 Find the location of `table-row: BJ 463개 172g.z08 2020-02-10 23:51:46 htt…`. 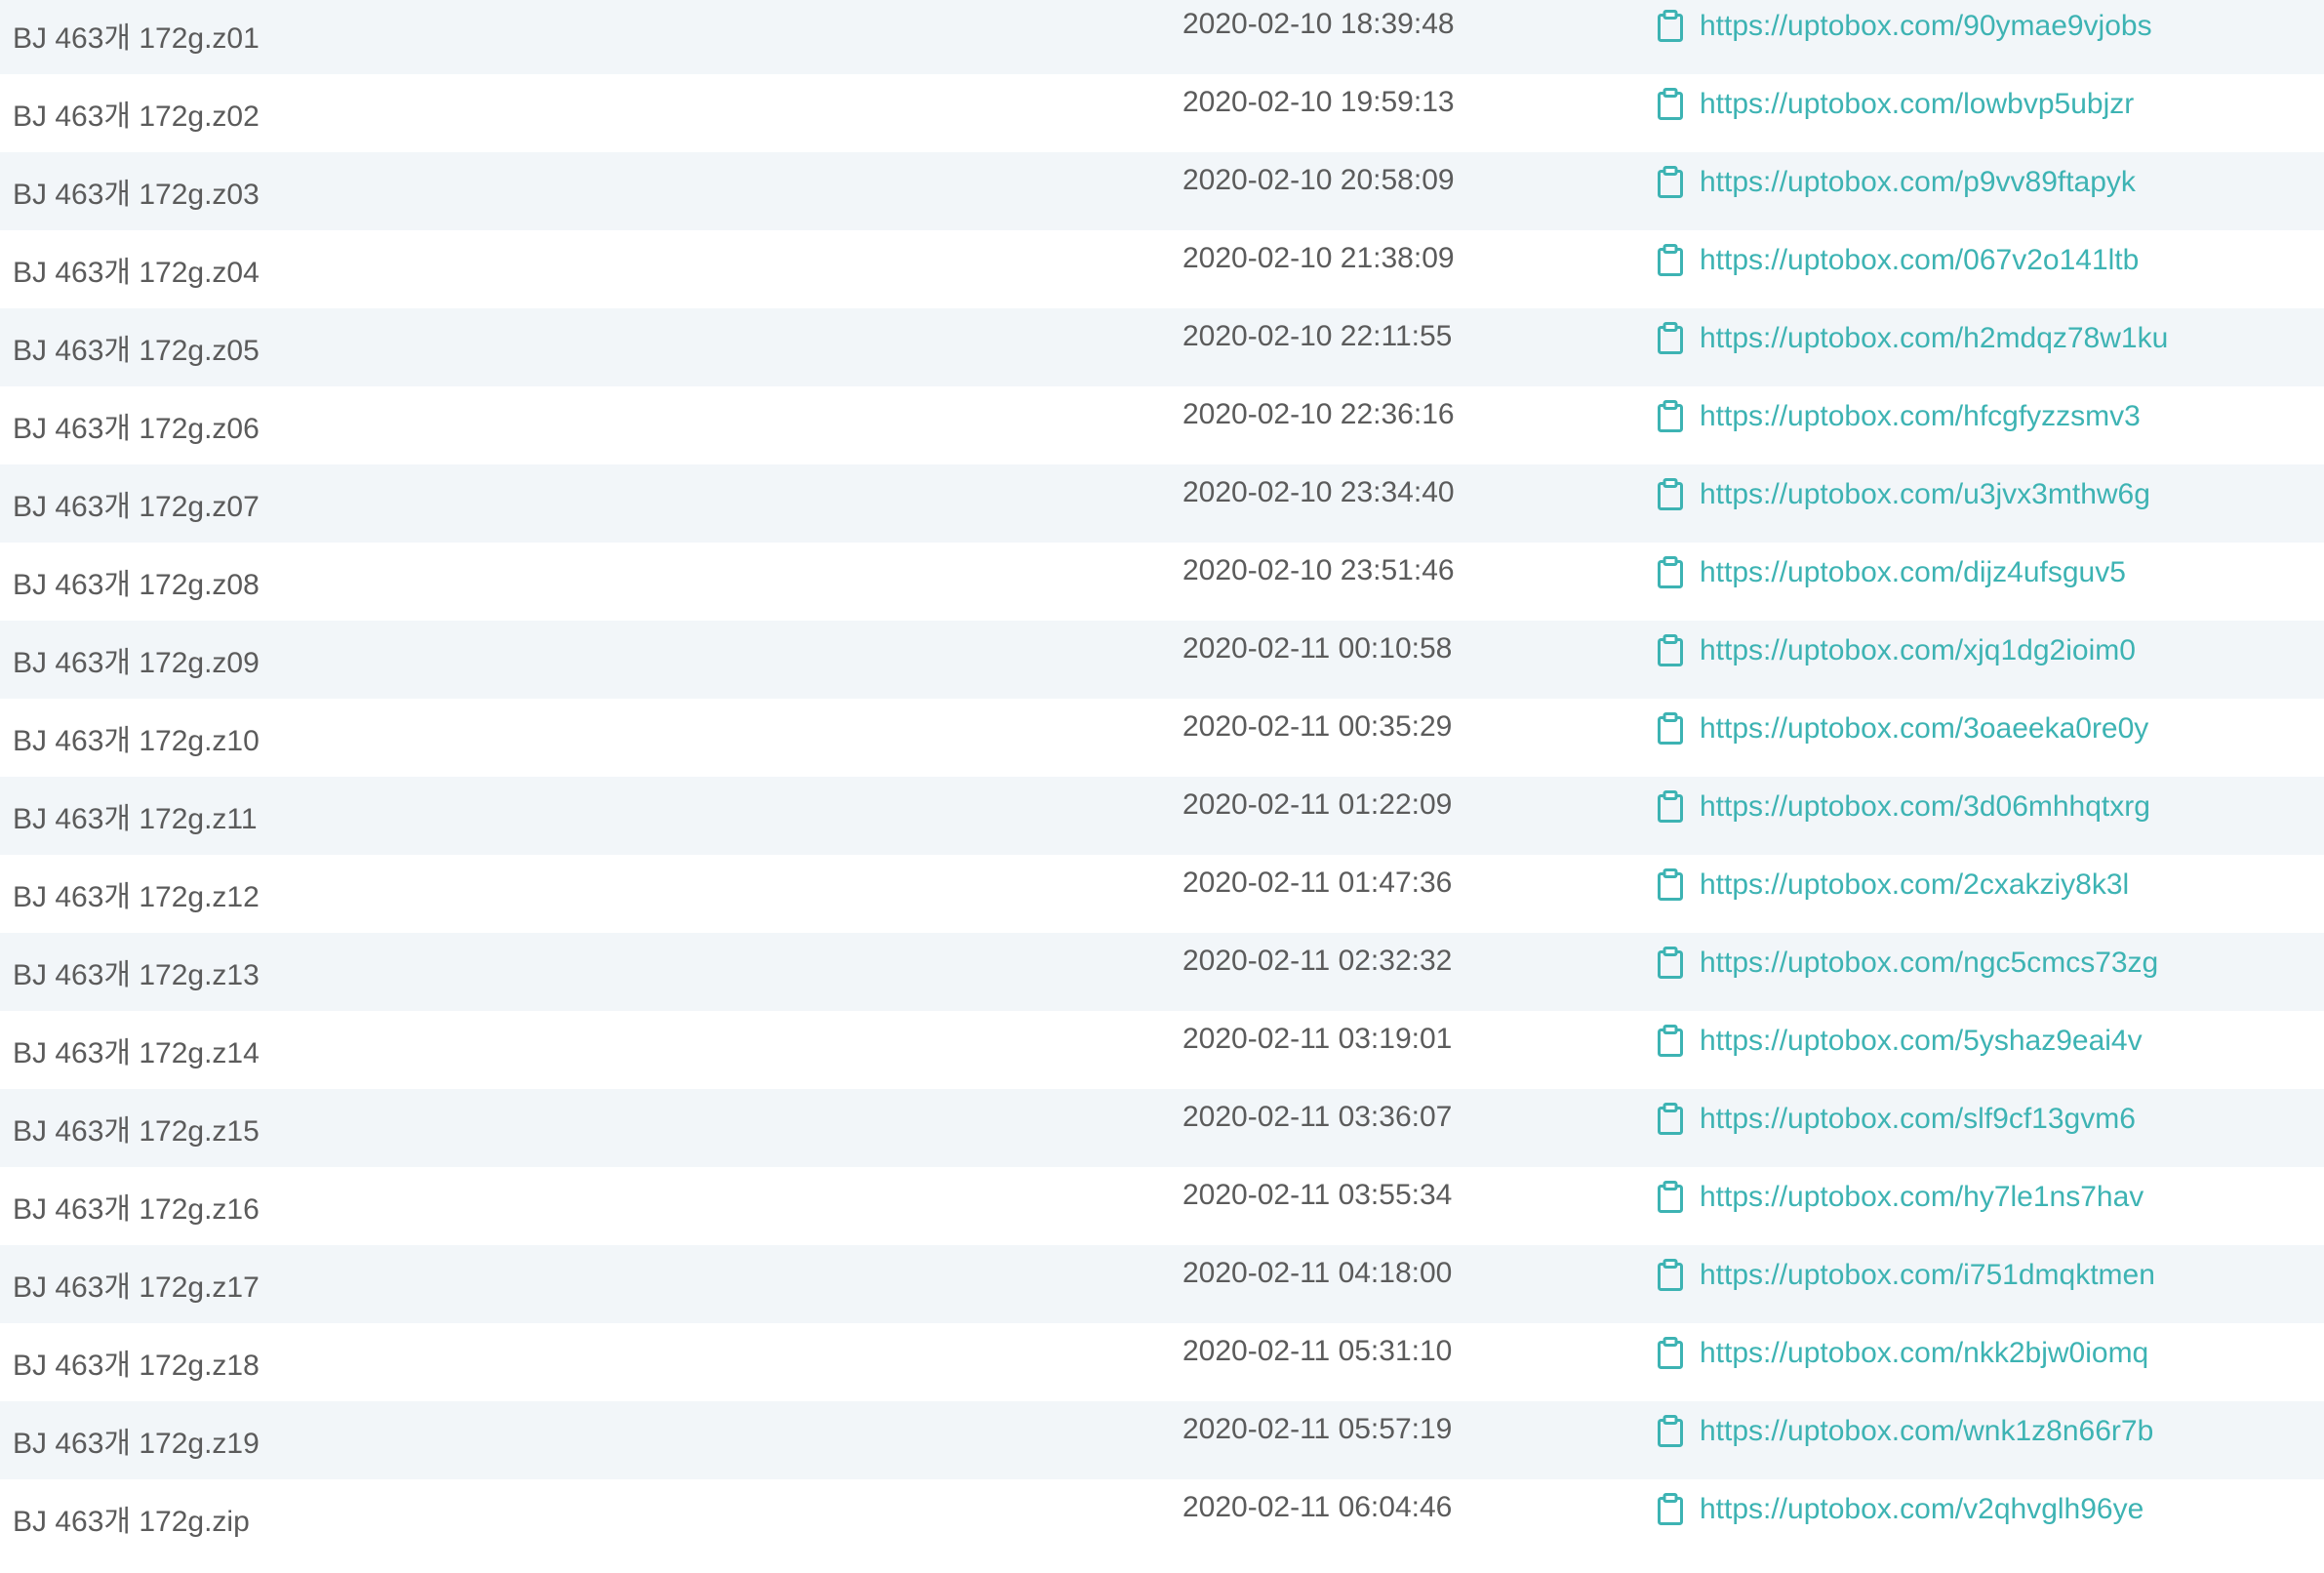

table-row: BJ 463개 172g.z08 2020-02-10 23:51:46 htt… is located at coordinates (1162, 582).